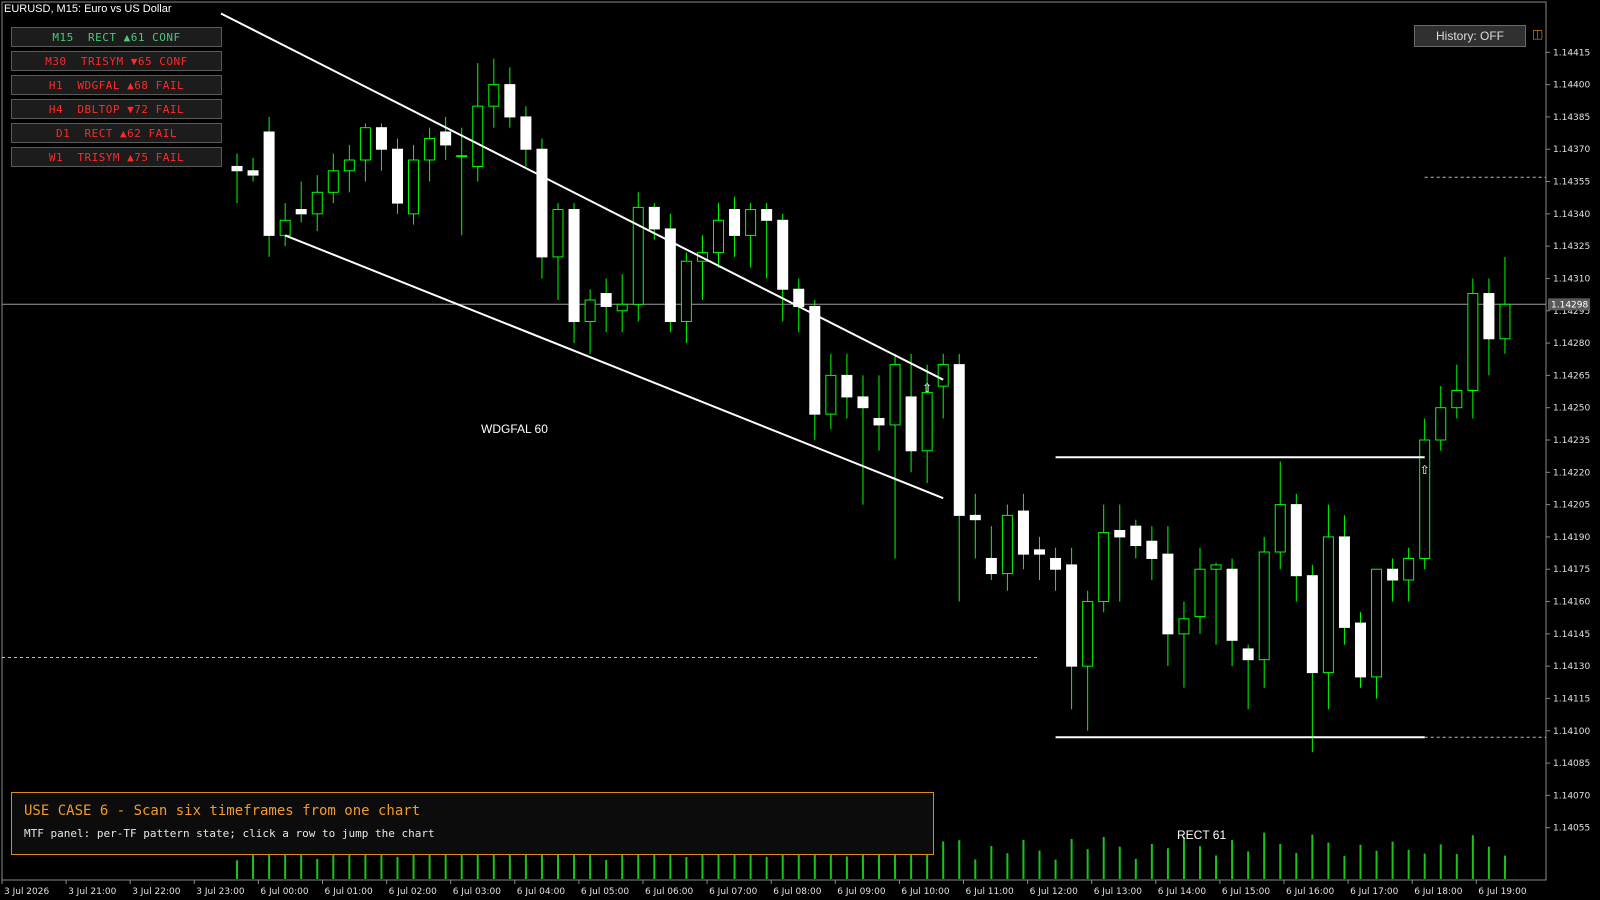 Image resolution: width=1600 pixels, height=900 pixels. Describe the element at coordinates (1571, 183) in the screenshot. I see `price-label: 1.14355` at that location.